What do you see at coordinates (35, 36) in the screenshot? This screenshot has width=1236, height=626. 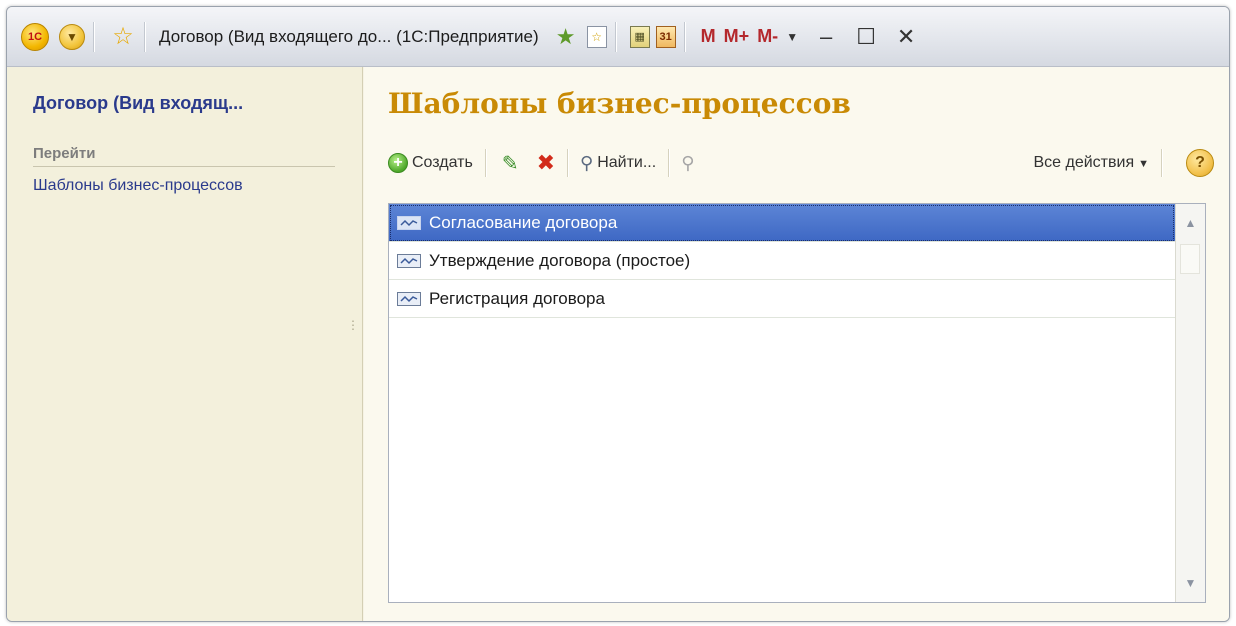 I see `1c-logo-icon: 1С` at bounding box center [35, 36].